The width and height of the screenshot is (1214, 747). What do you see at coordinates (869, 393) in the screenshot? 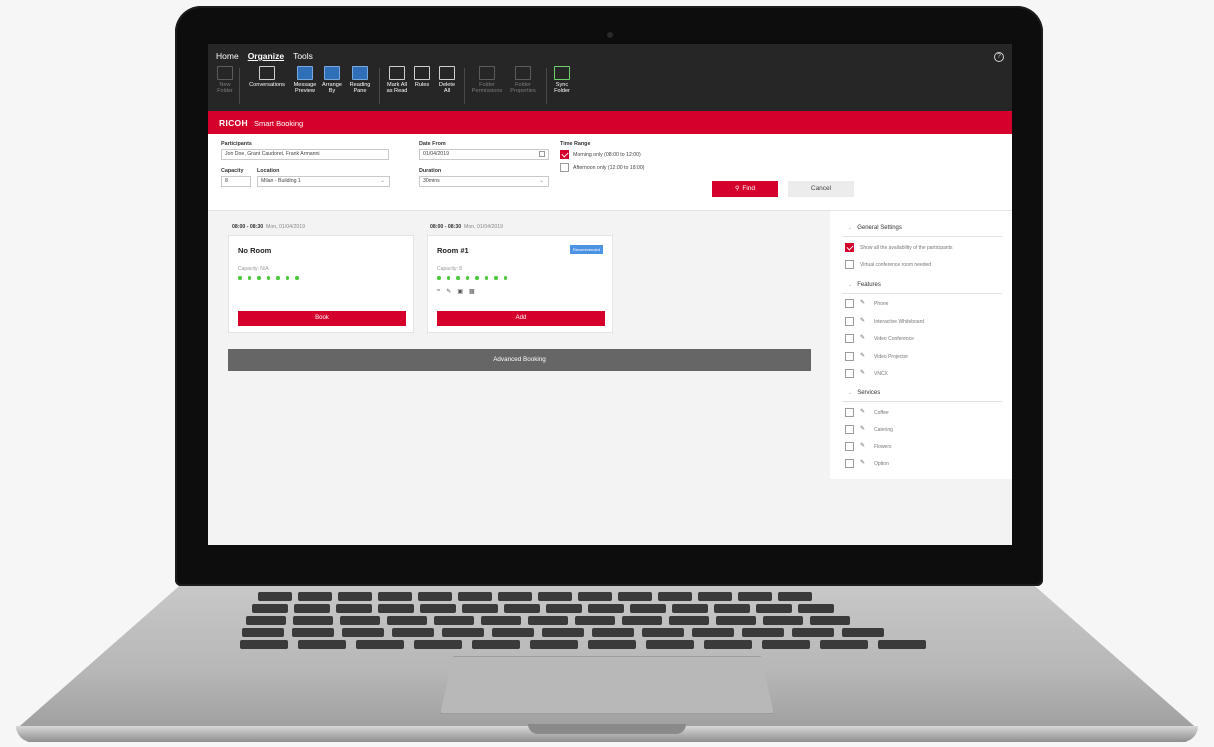
I see `services-title: Services` at bounding box center [869, 393].